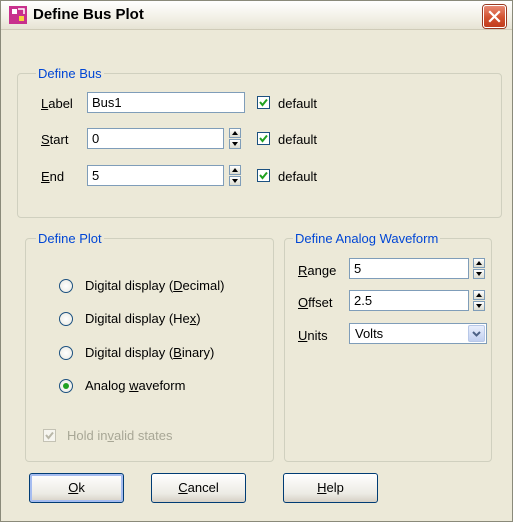  I want to click on range-spinner, so click(479, 268).